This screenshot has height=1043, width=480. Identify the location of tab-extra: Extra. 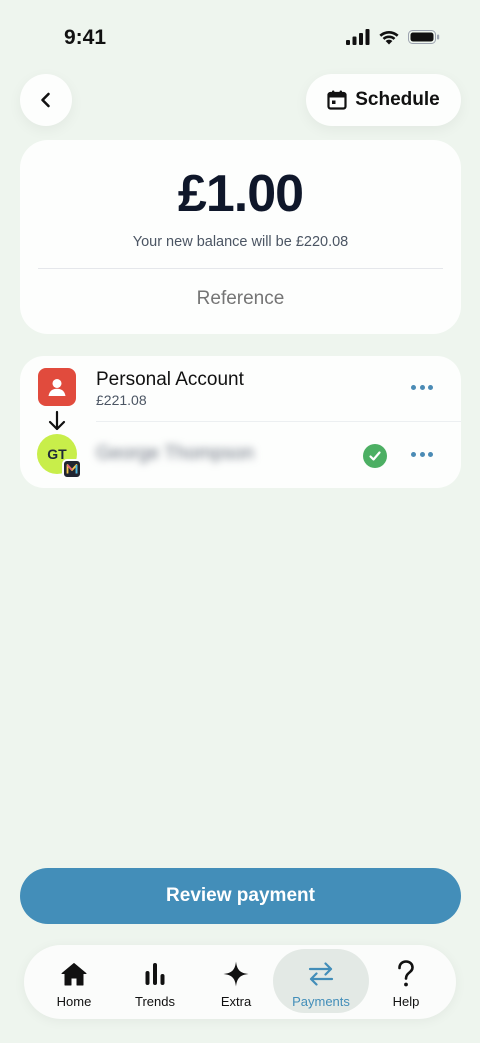
(236, 981).